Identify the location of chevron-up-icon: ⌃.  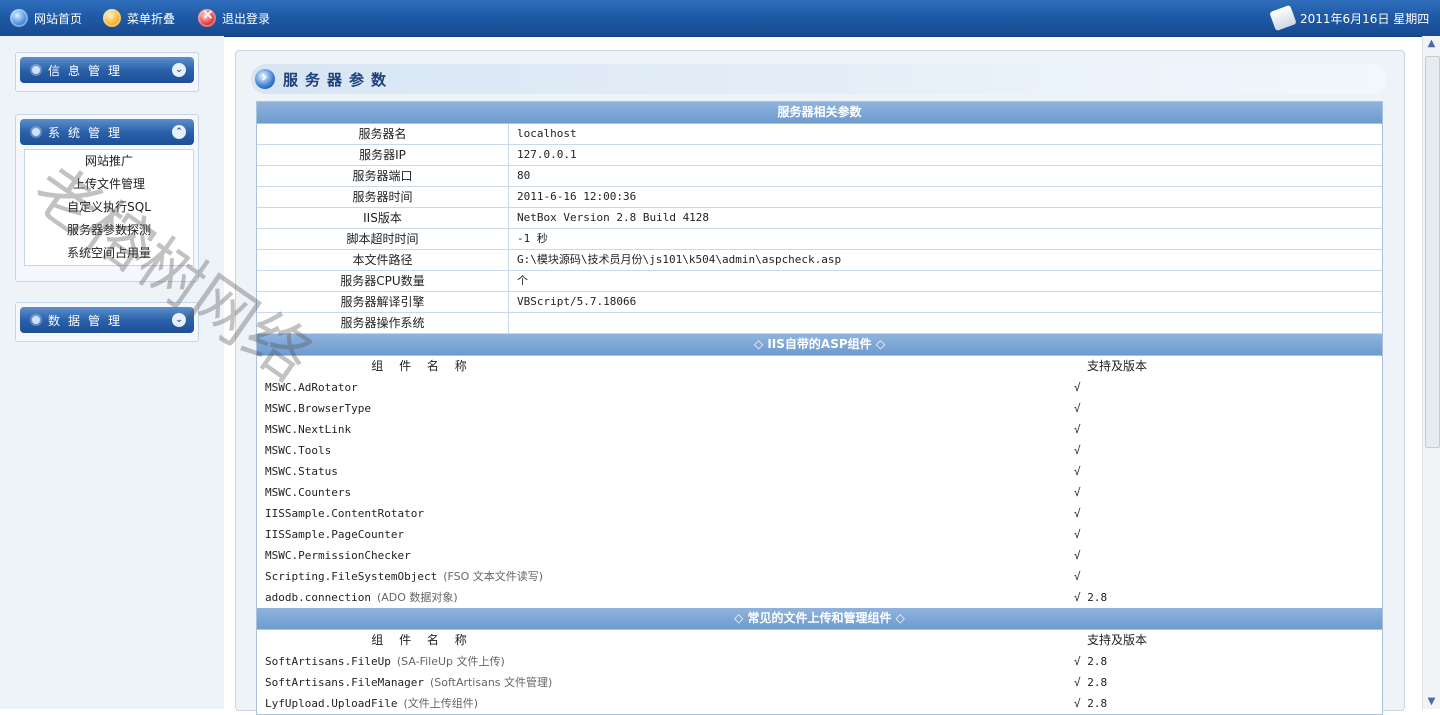
(179, 132).